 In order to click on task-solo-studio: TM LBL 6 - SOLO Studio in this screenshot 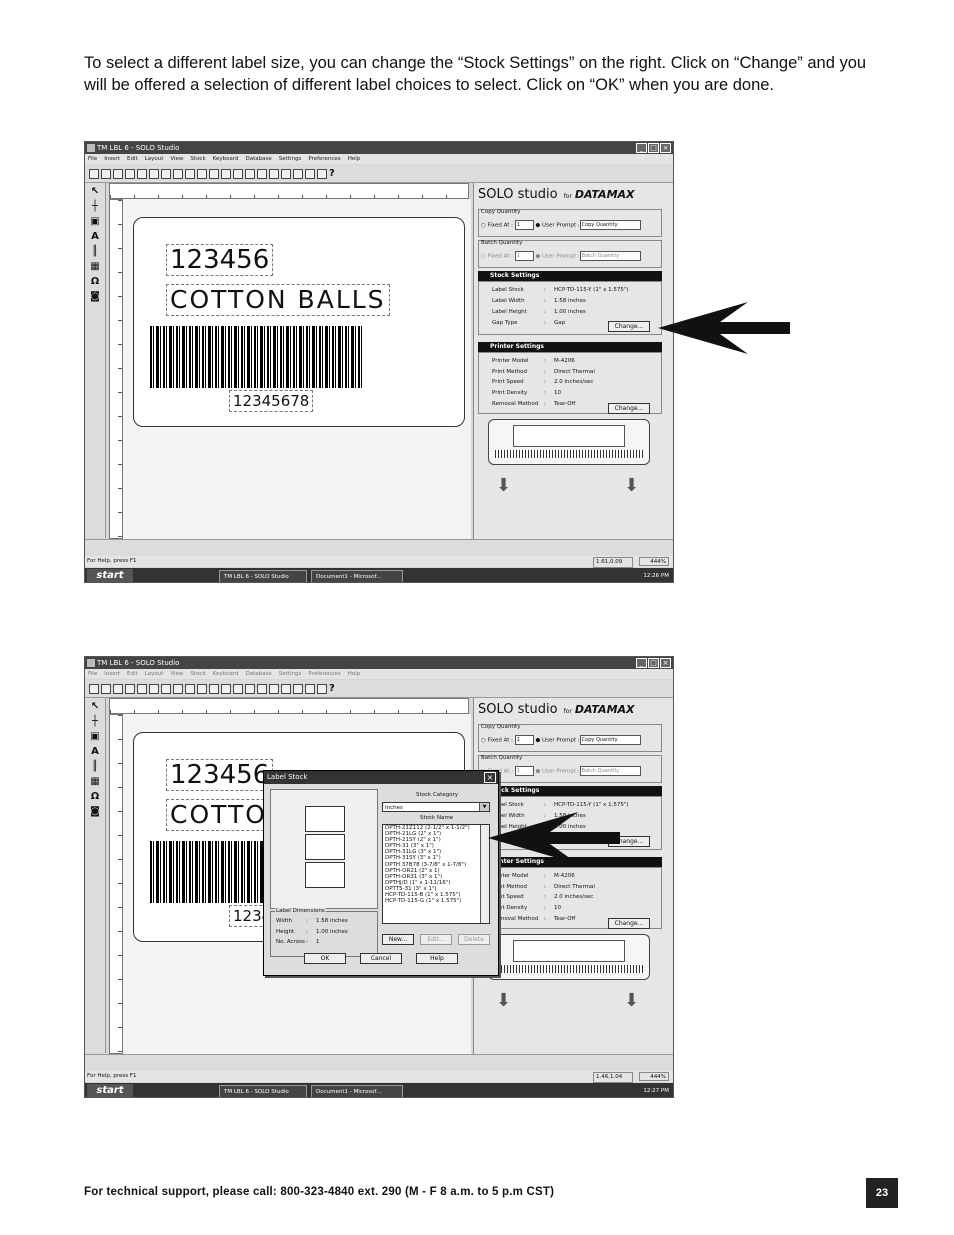, I will do `click(263, 576)`.